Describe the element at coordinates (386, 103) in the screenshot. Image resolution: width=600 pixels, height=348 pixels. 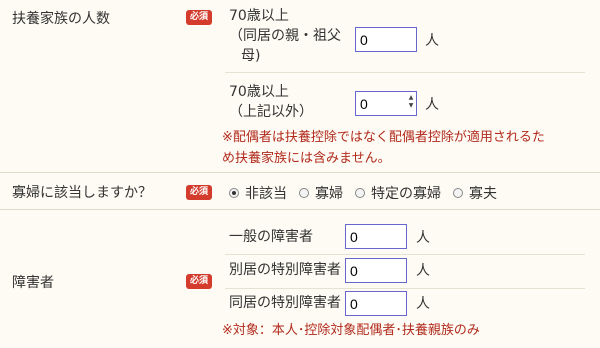
I see `over70-other-stepper: ▲▼` at that location.